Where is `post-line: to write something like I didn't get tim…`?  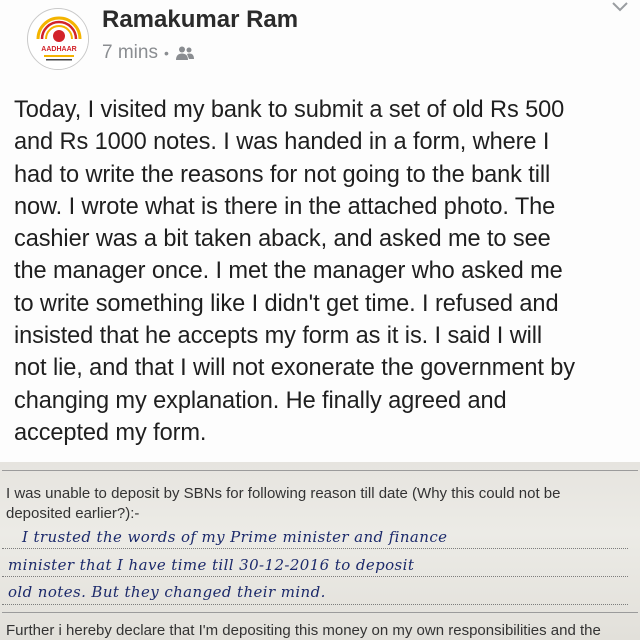
post-line: to write something like I didn't get tim… is located at coordinates (286, 303).